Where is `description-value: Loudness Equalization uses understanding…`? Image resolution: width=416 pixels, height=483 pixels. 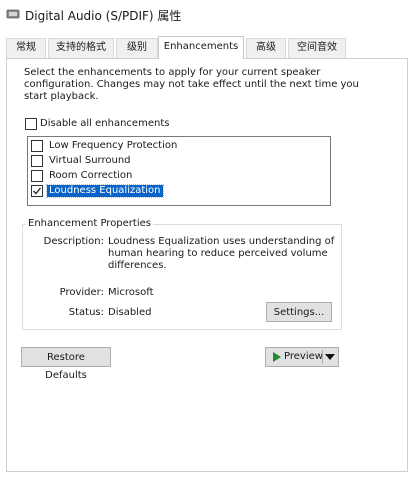 description-value: Loudness Equalization uses understanding… is located at coordinates (223, 254).